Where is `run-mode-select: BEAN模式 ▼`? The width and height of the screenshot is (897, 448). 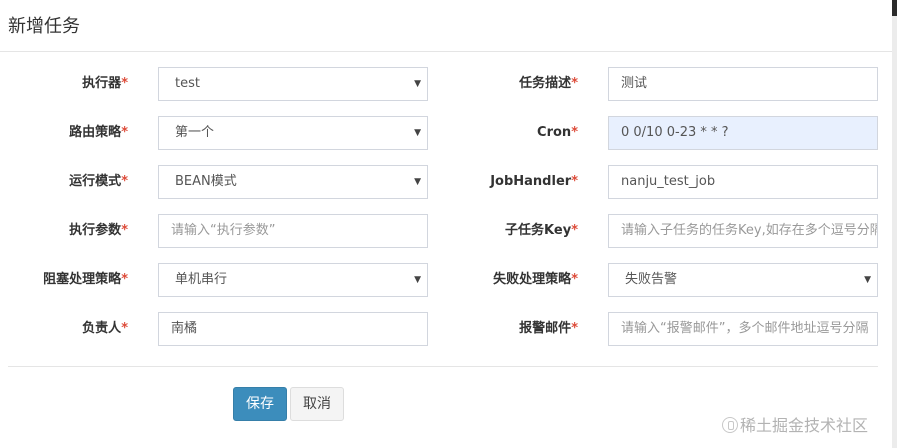
run-mode-select: BEAN模式 ▼ is located at coordinates (293, 182).